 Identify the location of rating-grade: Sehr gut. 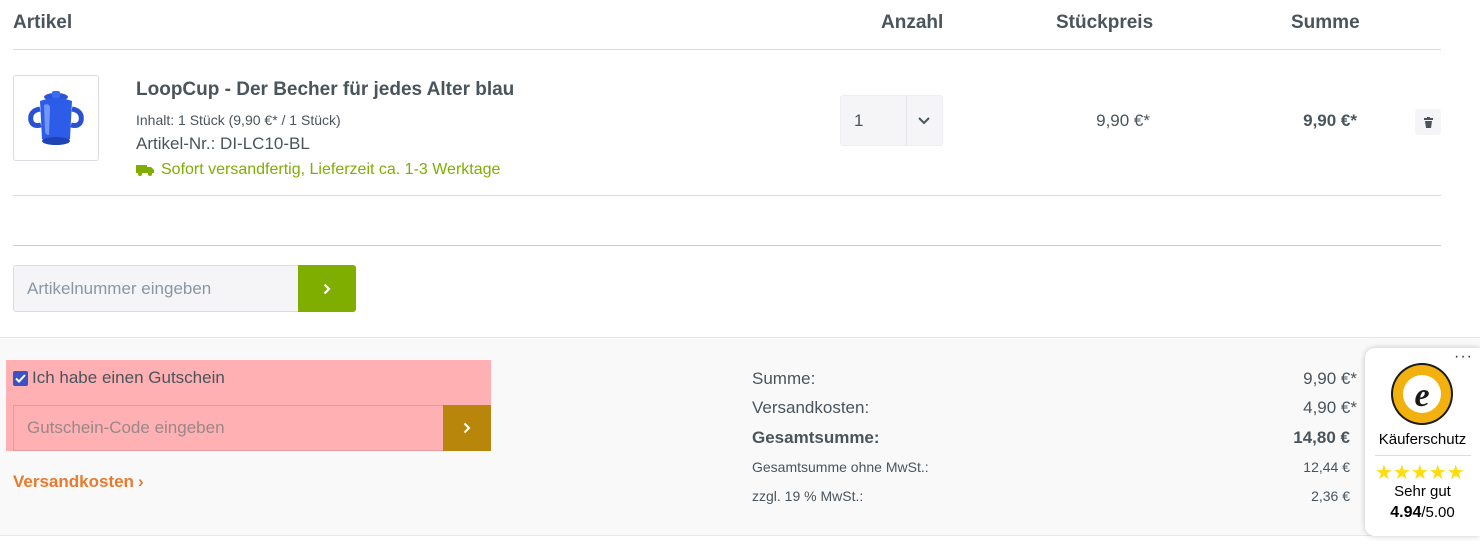
(1422, 491).